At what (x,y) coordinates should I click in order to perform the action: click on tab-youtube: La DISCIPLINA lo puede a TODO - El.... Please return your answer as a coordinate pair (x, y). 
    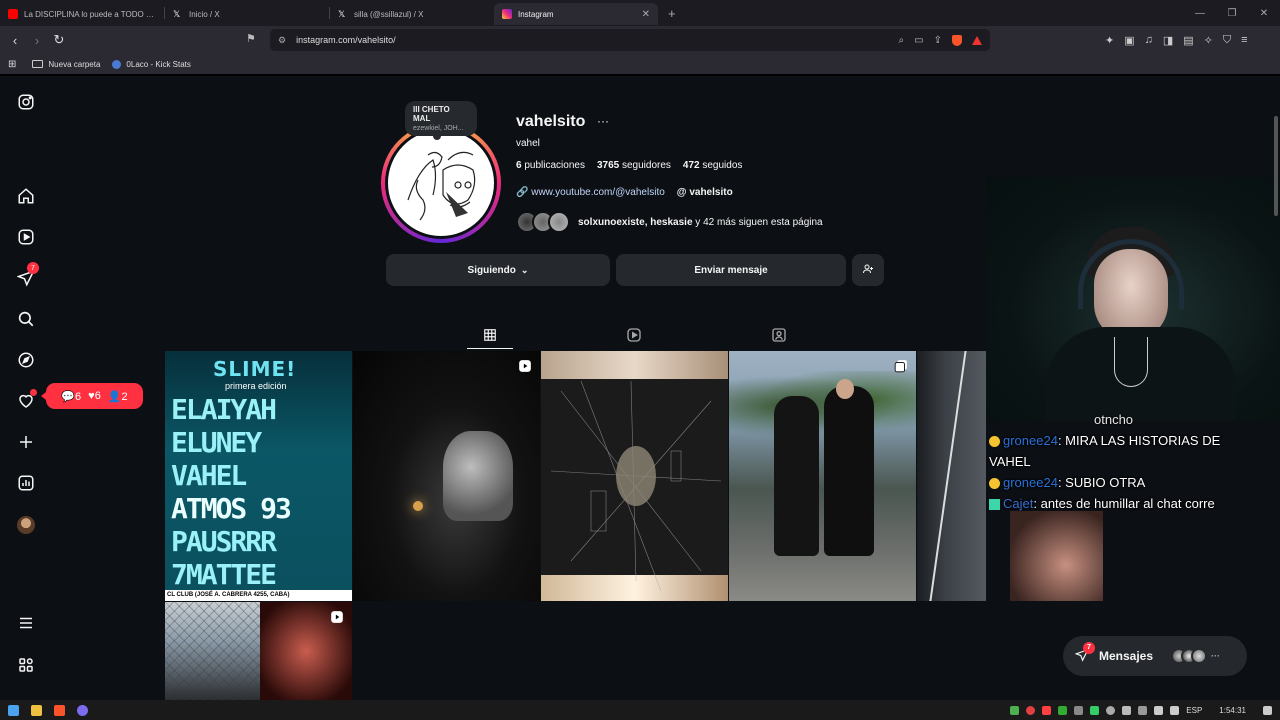
    Looking at the image, I should click on (82, 14).